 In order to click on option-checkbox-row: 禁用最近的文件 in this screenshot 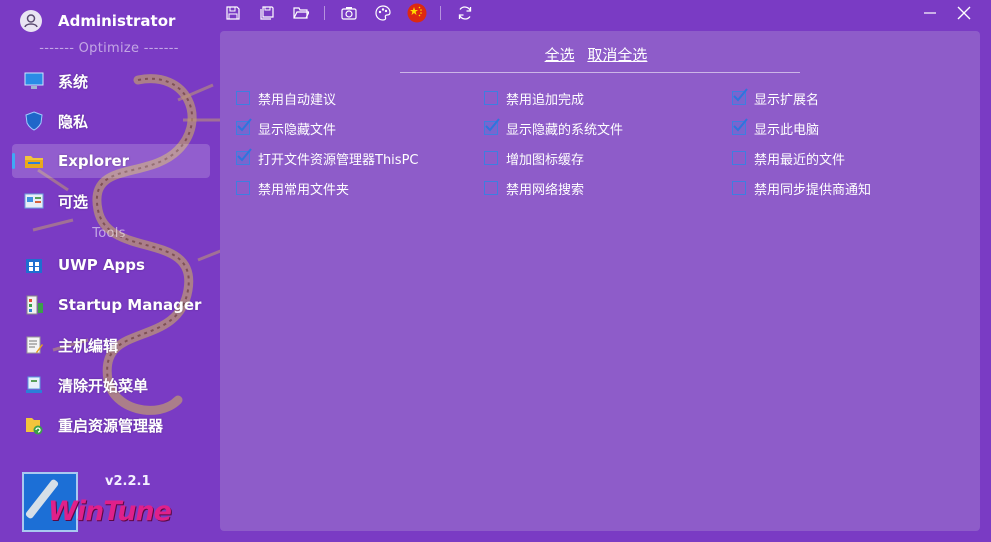, I will do `click(788, 158)`.